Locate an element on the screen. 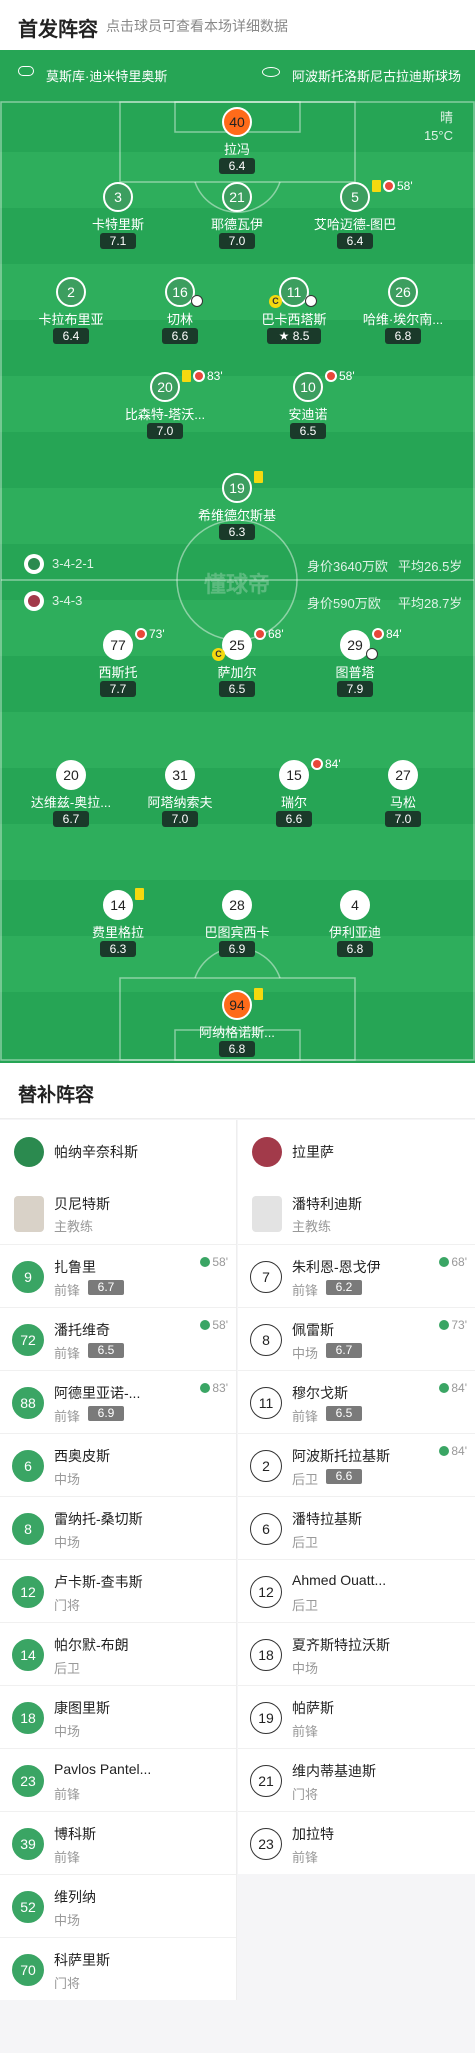 The width and height of the screenshot is (475, 2053). sub-player: 18 康图里斯 中场 is located at coordinates (118, 1716).